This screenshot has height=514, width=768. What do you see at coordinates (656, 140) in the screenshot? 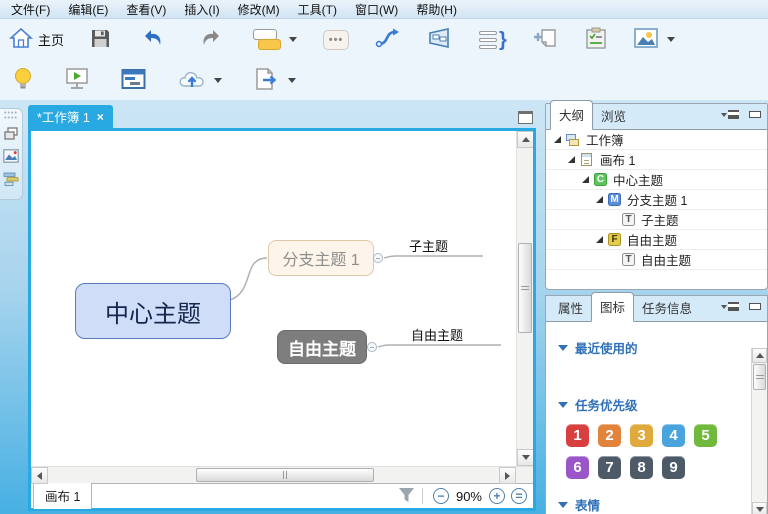
I see `tree-row-workbook: 工作簿` at bounding box center [656, 140].